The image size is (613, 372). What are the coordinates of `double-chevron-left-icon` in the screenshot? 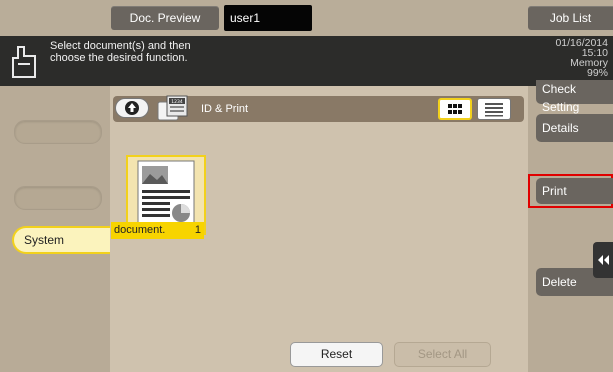 It's located at (603, 260).